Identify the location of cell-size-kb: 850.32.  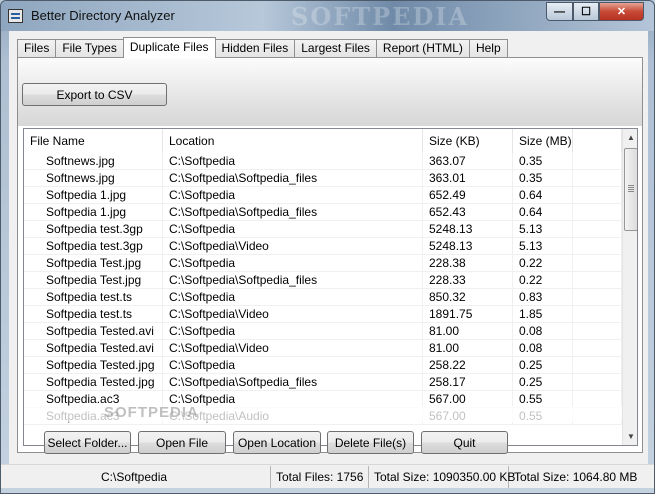
(468, 297).